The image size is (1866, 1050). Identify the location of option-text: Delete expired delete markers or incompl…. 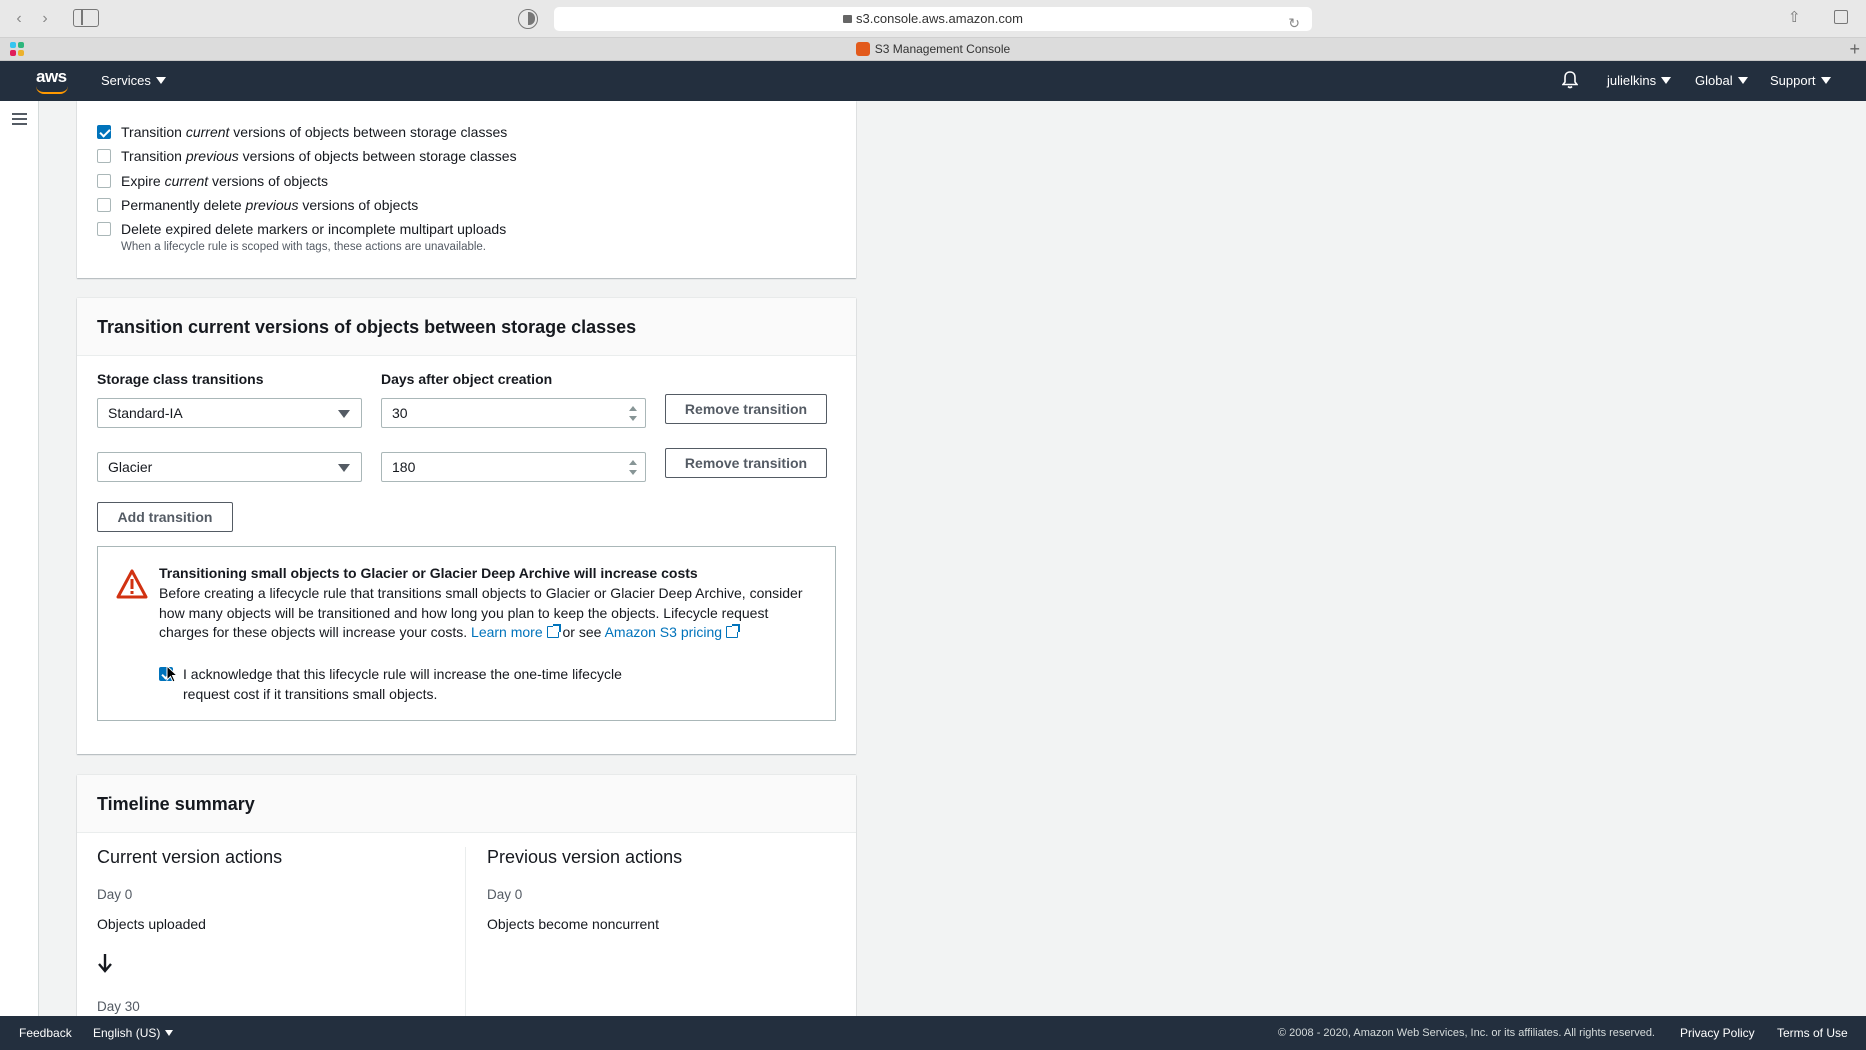
(314, 229).